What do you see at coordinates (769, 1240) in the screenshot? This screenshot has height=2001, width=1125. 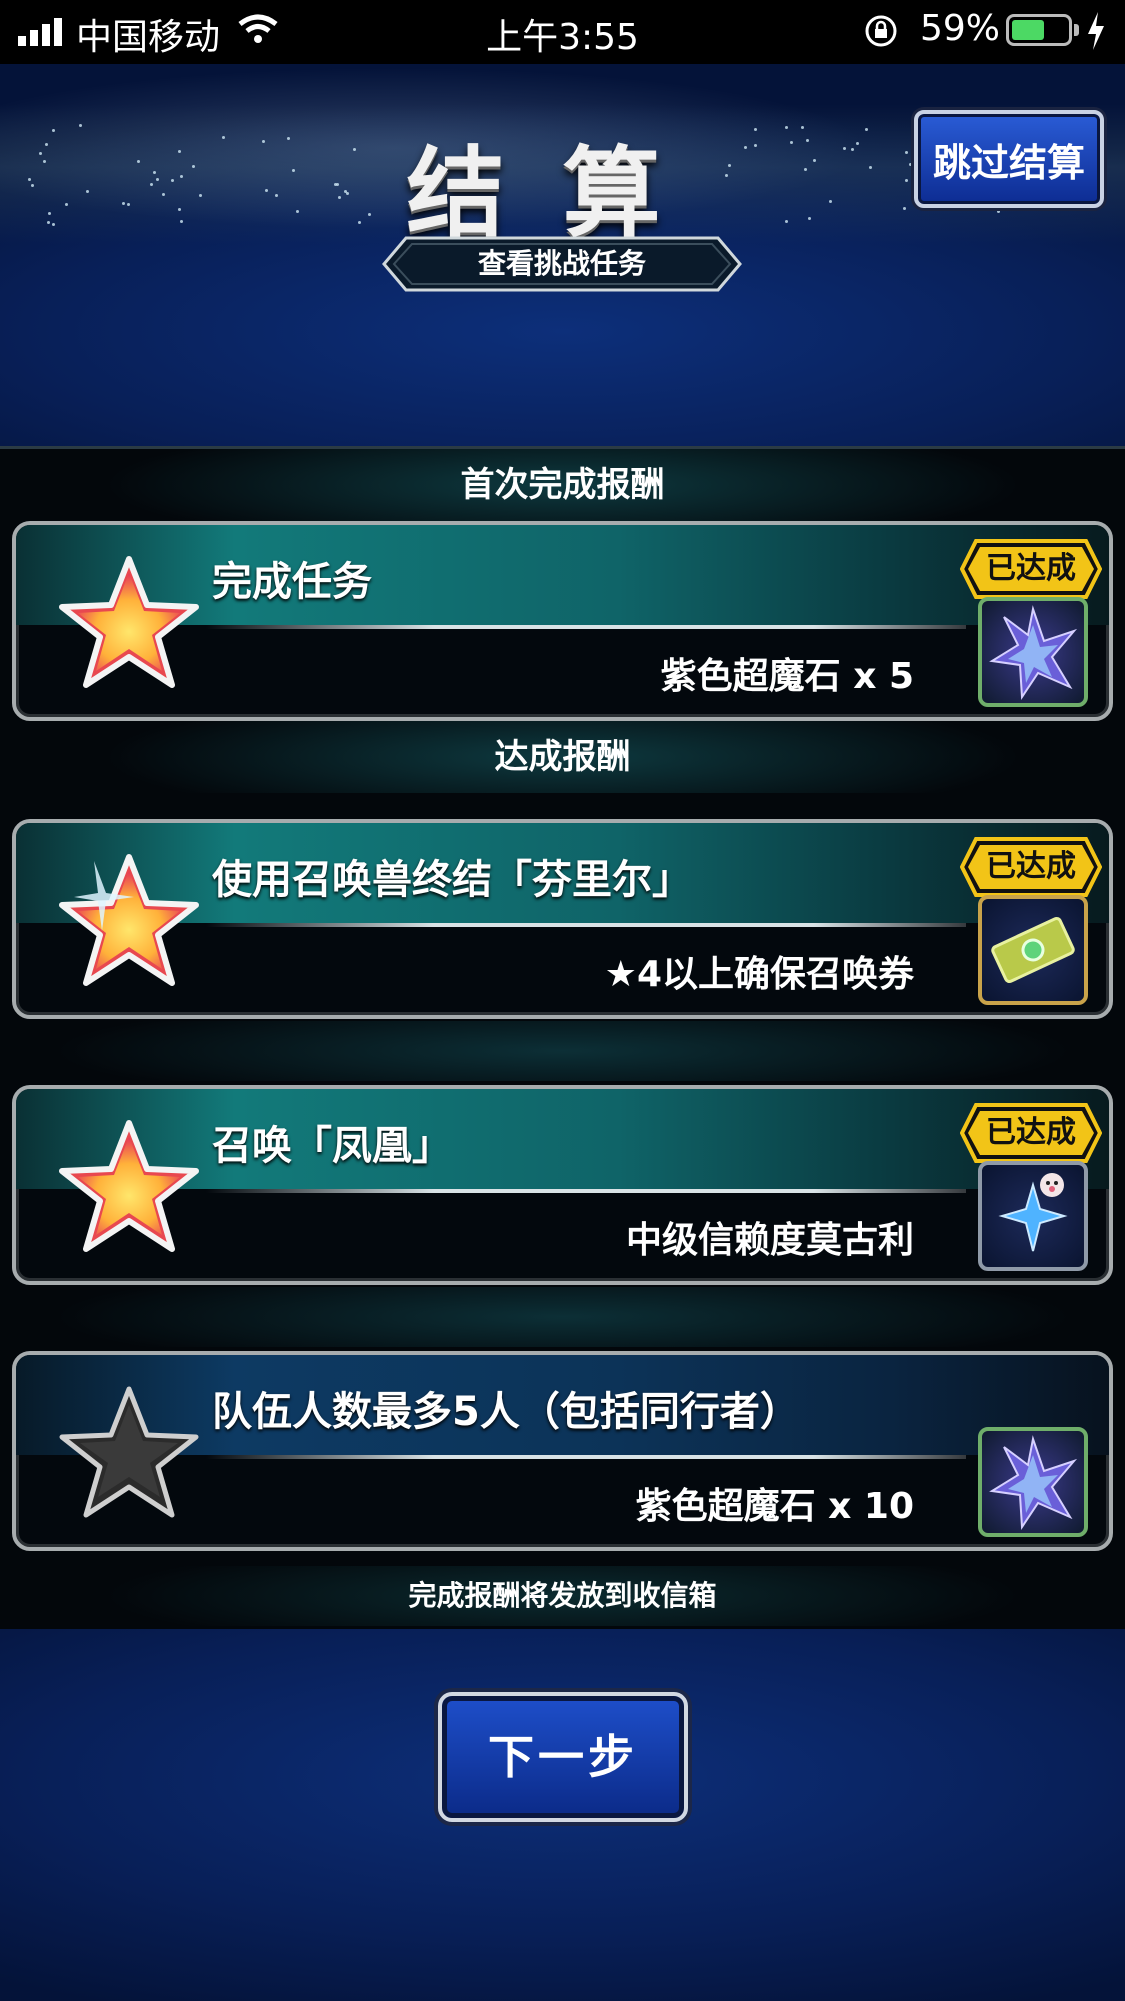 I see `mission-reward: 中级信赖度莫古利` at bounding box center [769, 1240].